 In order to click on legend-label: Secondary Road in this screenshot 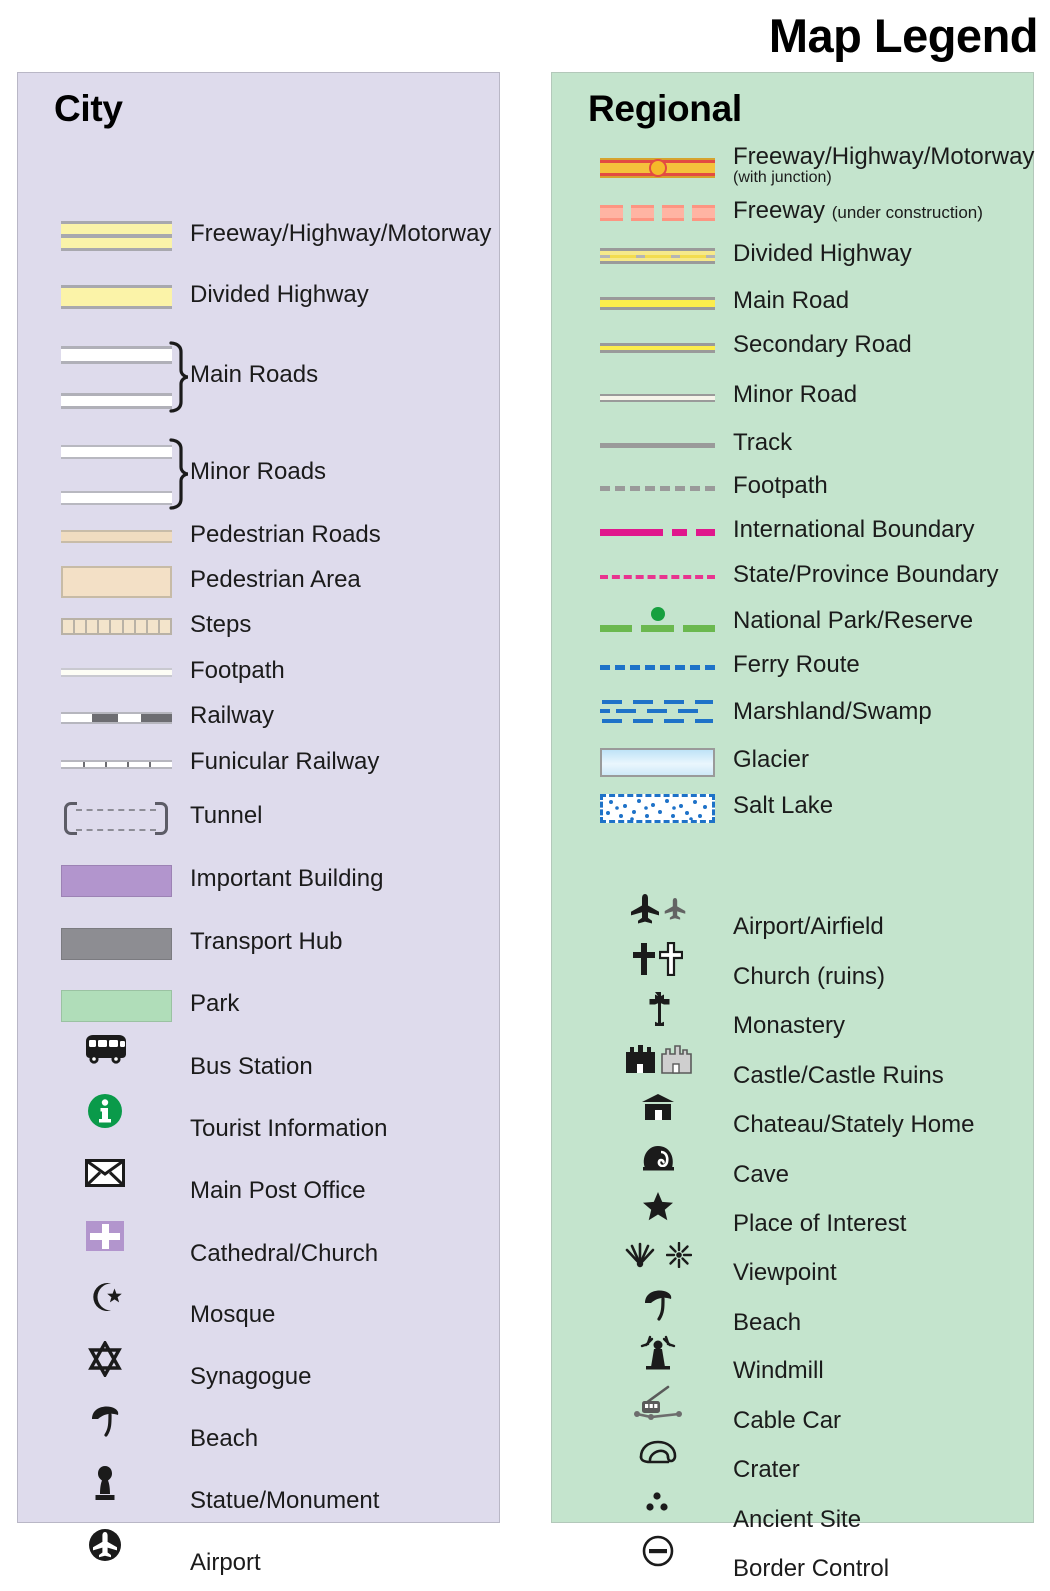, I will do `click(822, 344)`.